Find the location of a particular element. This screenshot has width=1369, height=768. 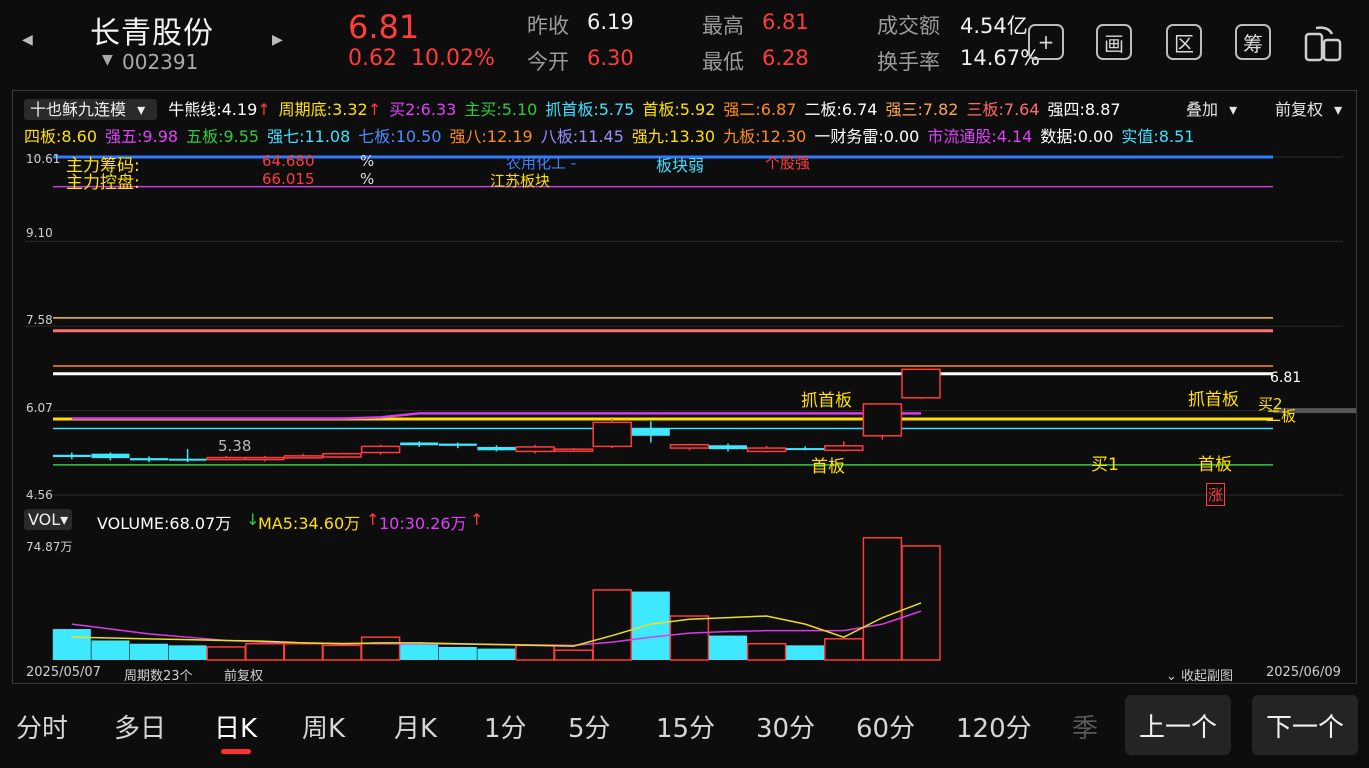

tab-4: 月K is located at coordinates (415, 726).